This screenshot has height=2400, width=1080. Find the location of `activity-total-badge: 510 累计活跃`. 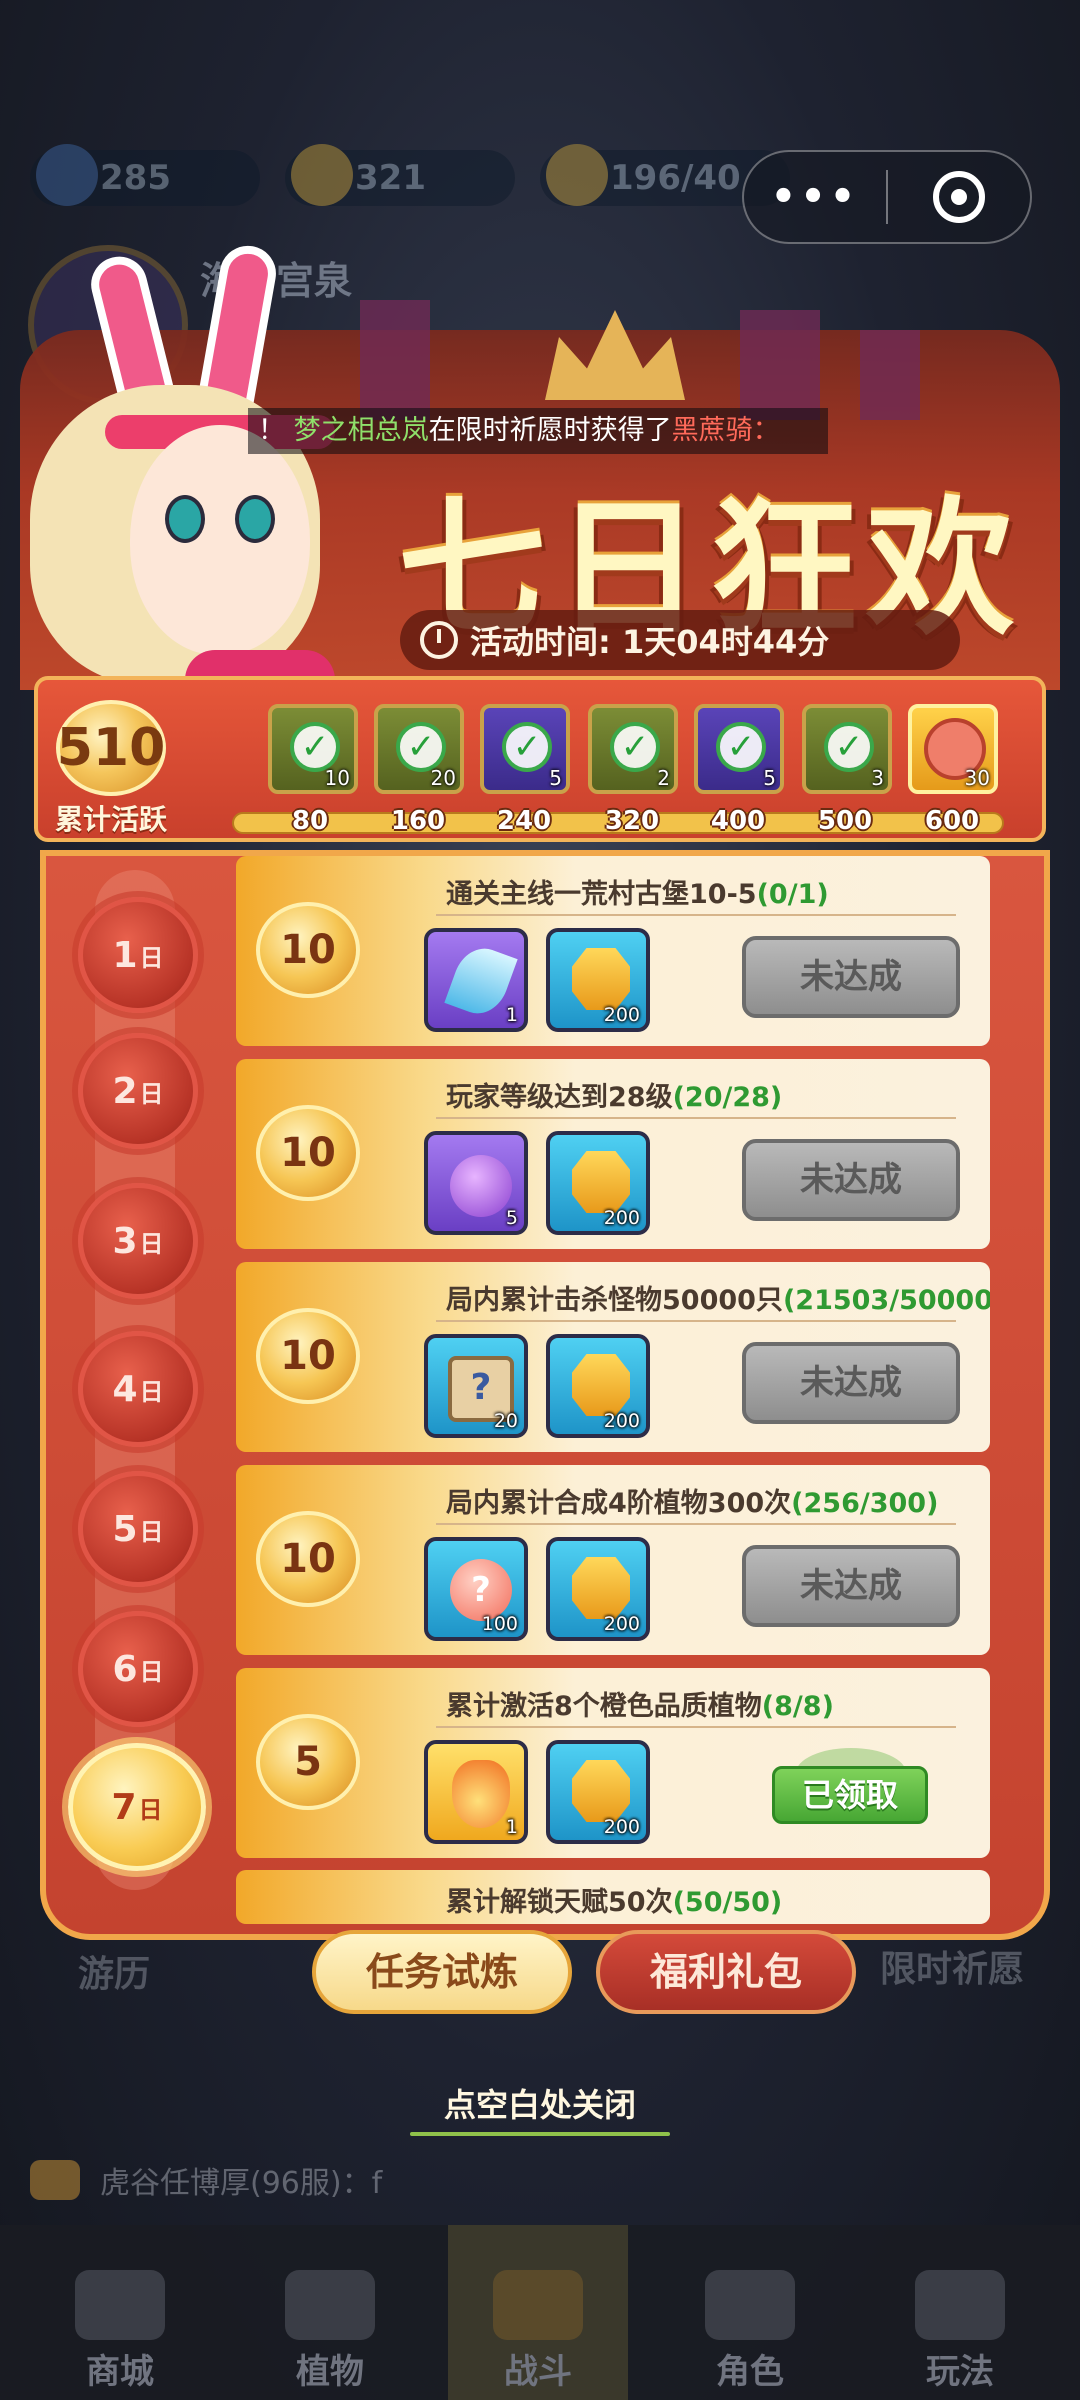

activity-total-badge: 510 累计活跃 is located at coordinates (111, 768).